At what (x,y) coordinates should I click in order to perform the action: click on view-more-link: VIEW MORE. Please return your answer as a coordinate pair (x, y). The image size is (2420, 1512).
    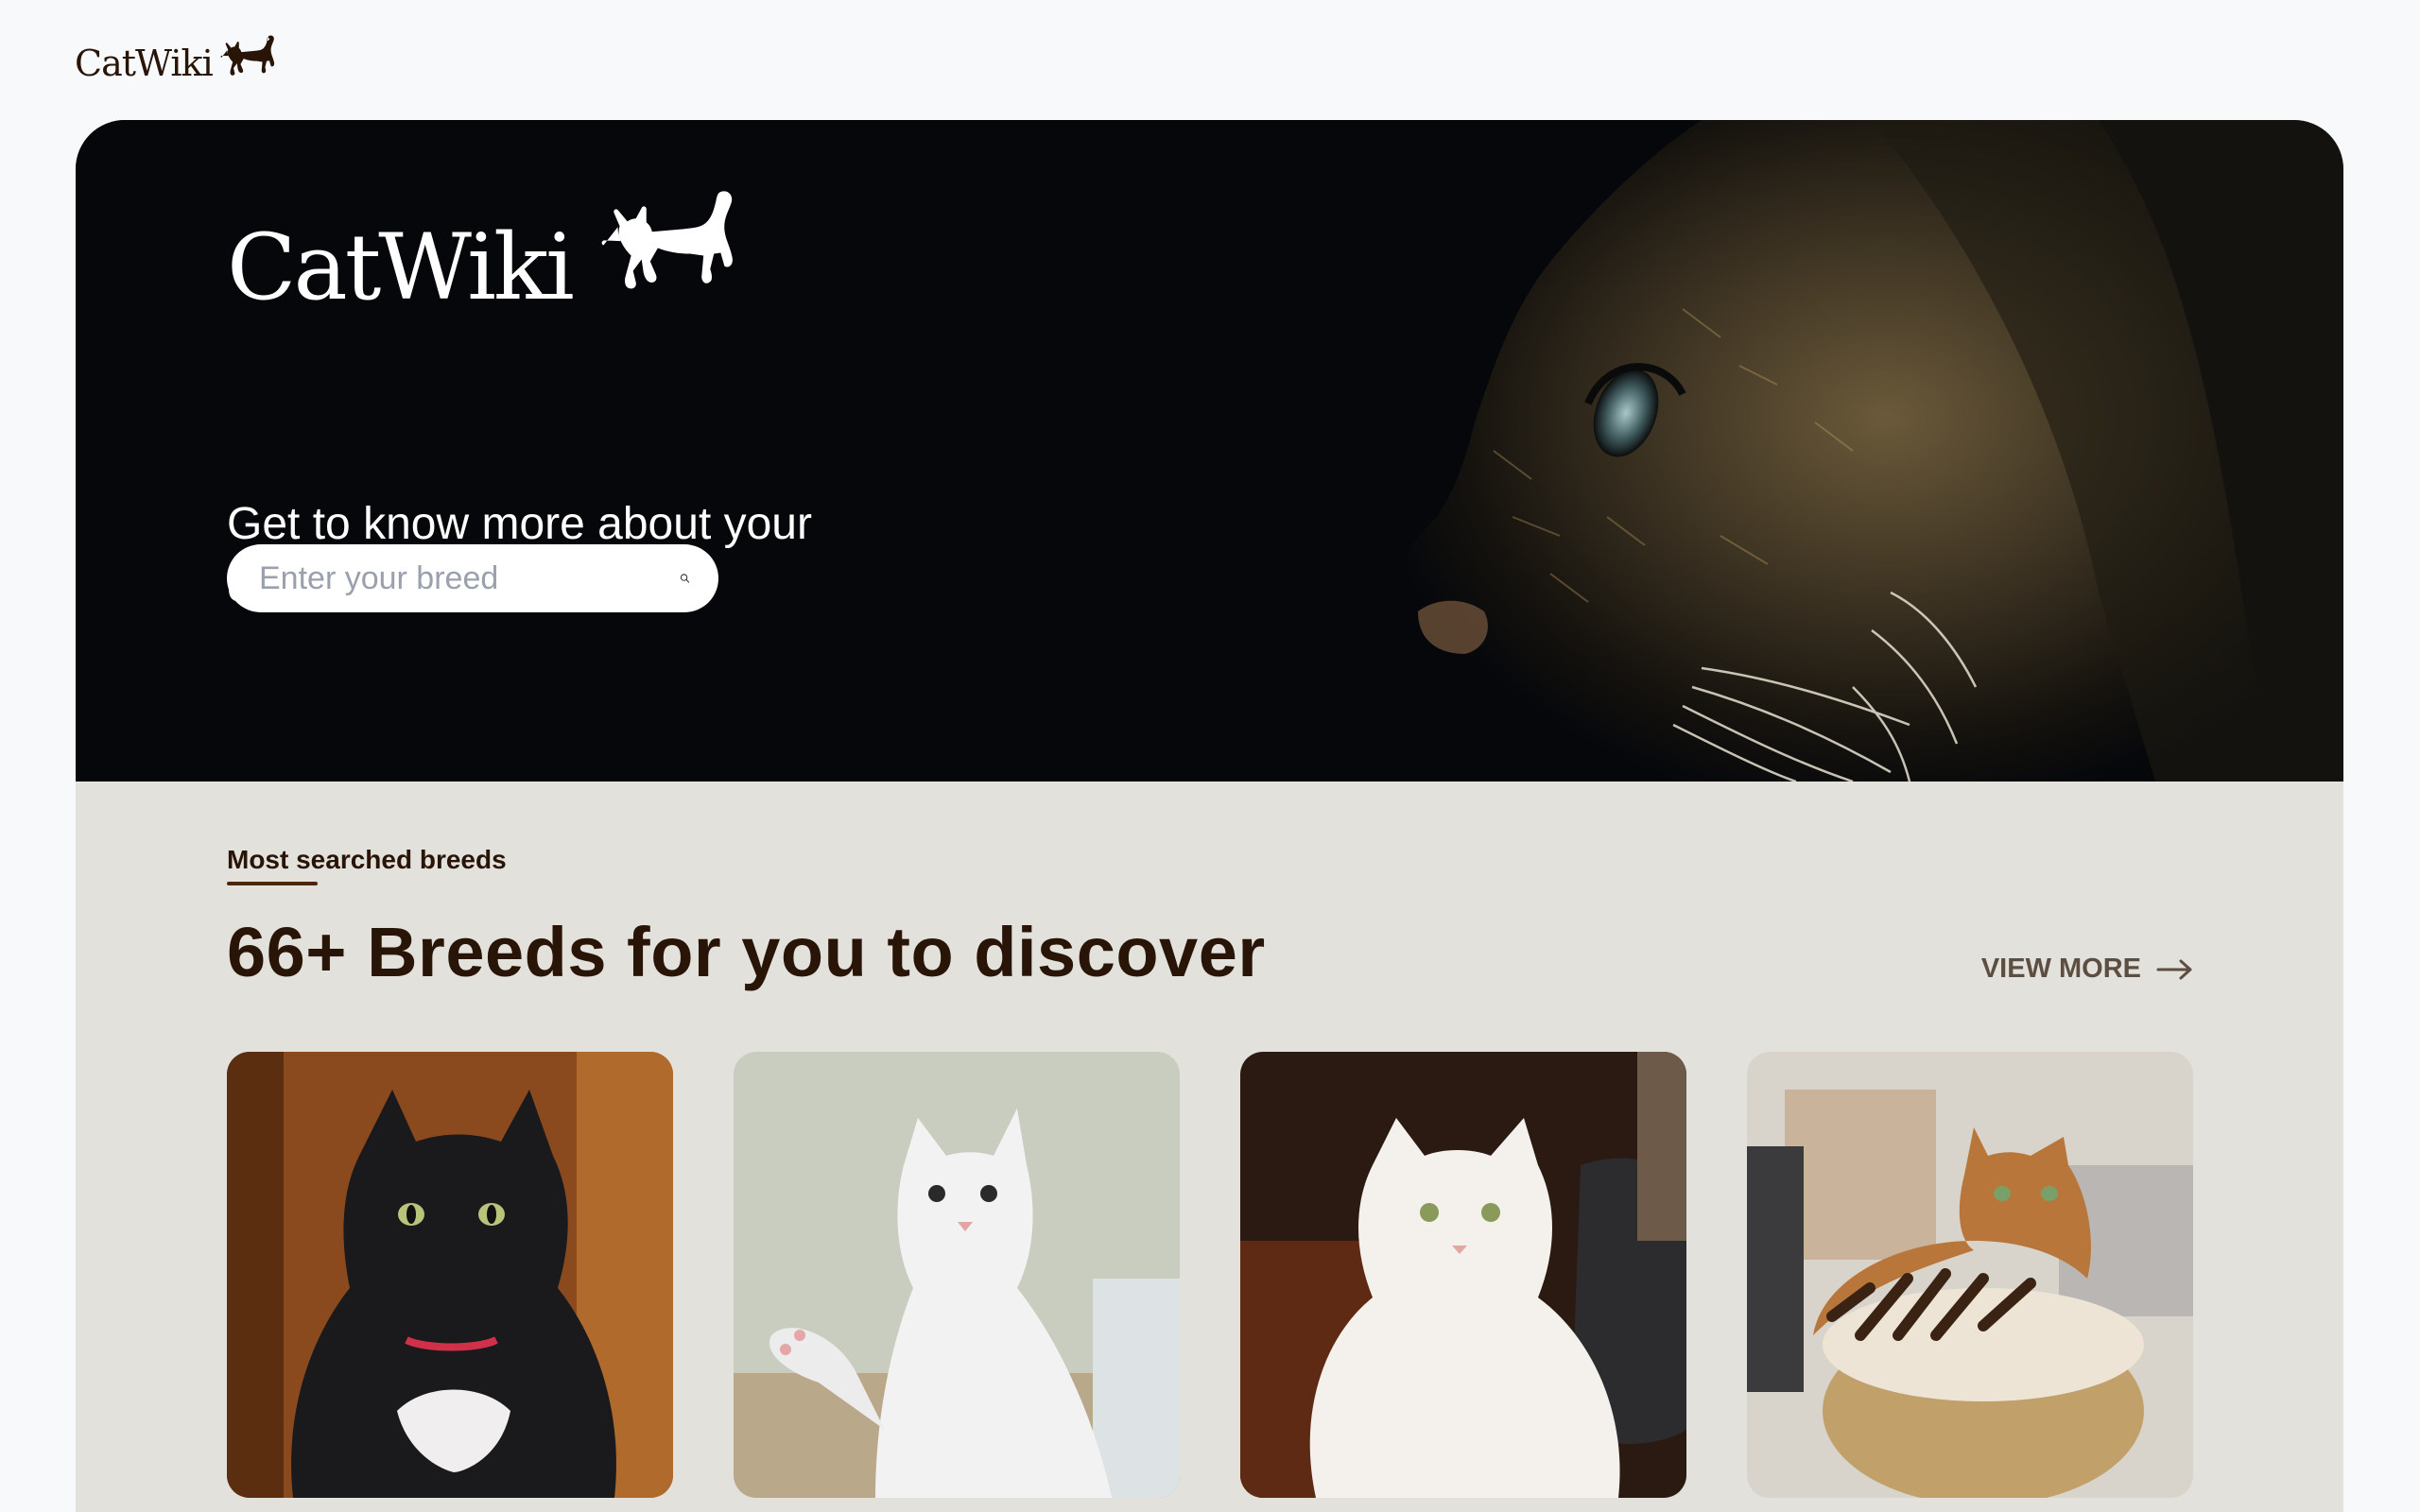
    Looking at the image, I should click on (2087, 969).